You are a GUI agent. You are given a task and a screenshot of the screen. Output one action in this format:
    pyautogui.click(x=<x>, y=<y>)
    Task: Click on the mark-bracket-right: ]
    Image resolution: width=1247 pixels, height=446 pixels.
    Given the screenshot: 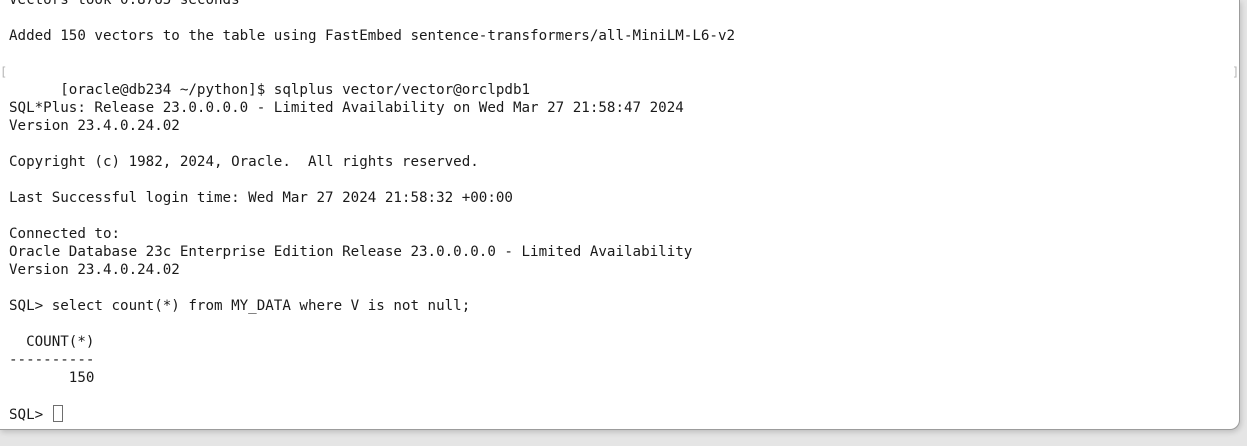 What is the action you would take?
    pyautogui.click(x=1236, y=72)
    